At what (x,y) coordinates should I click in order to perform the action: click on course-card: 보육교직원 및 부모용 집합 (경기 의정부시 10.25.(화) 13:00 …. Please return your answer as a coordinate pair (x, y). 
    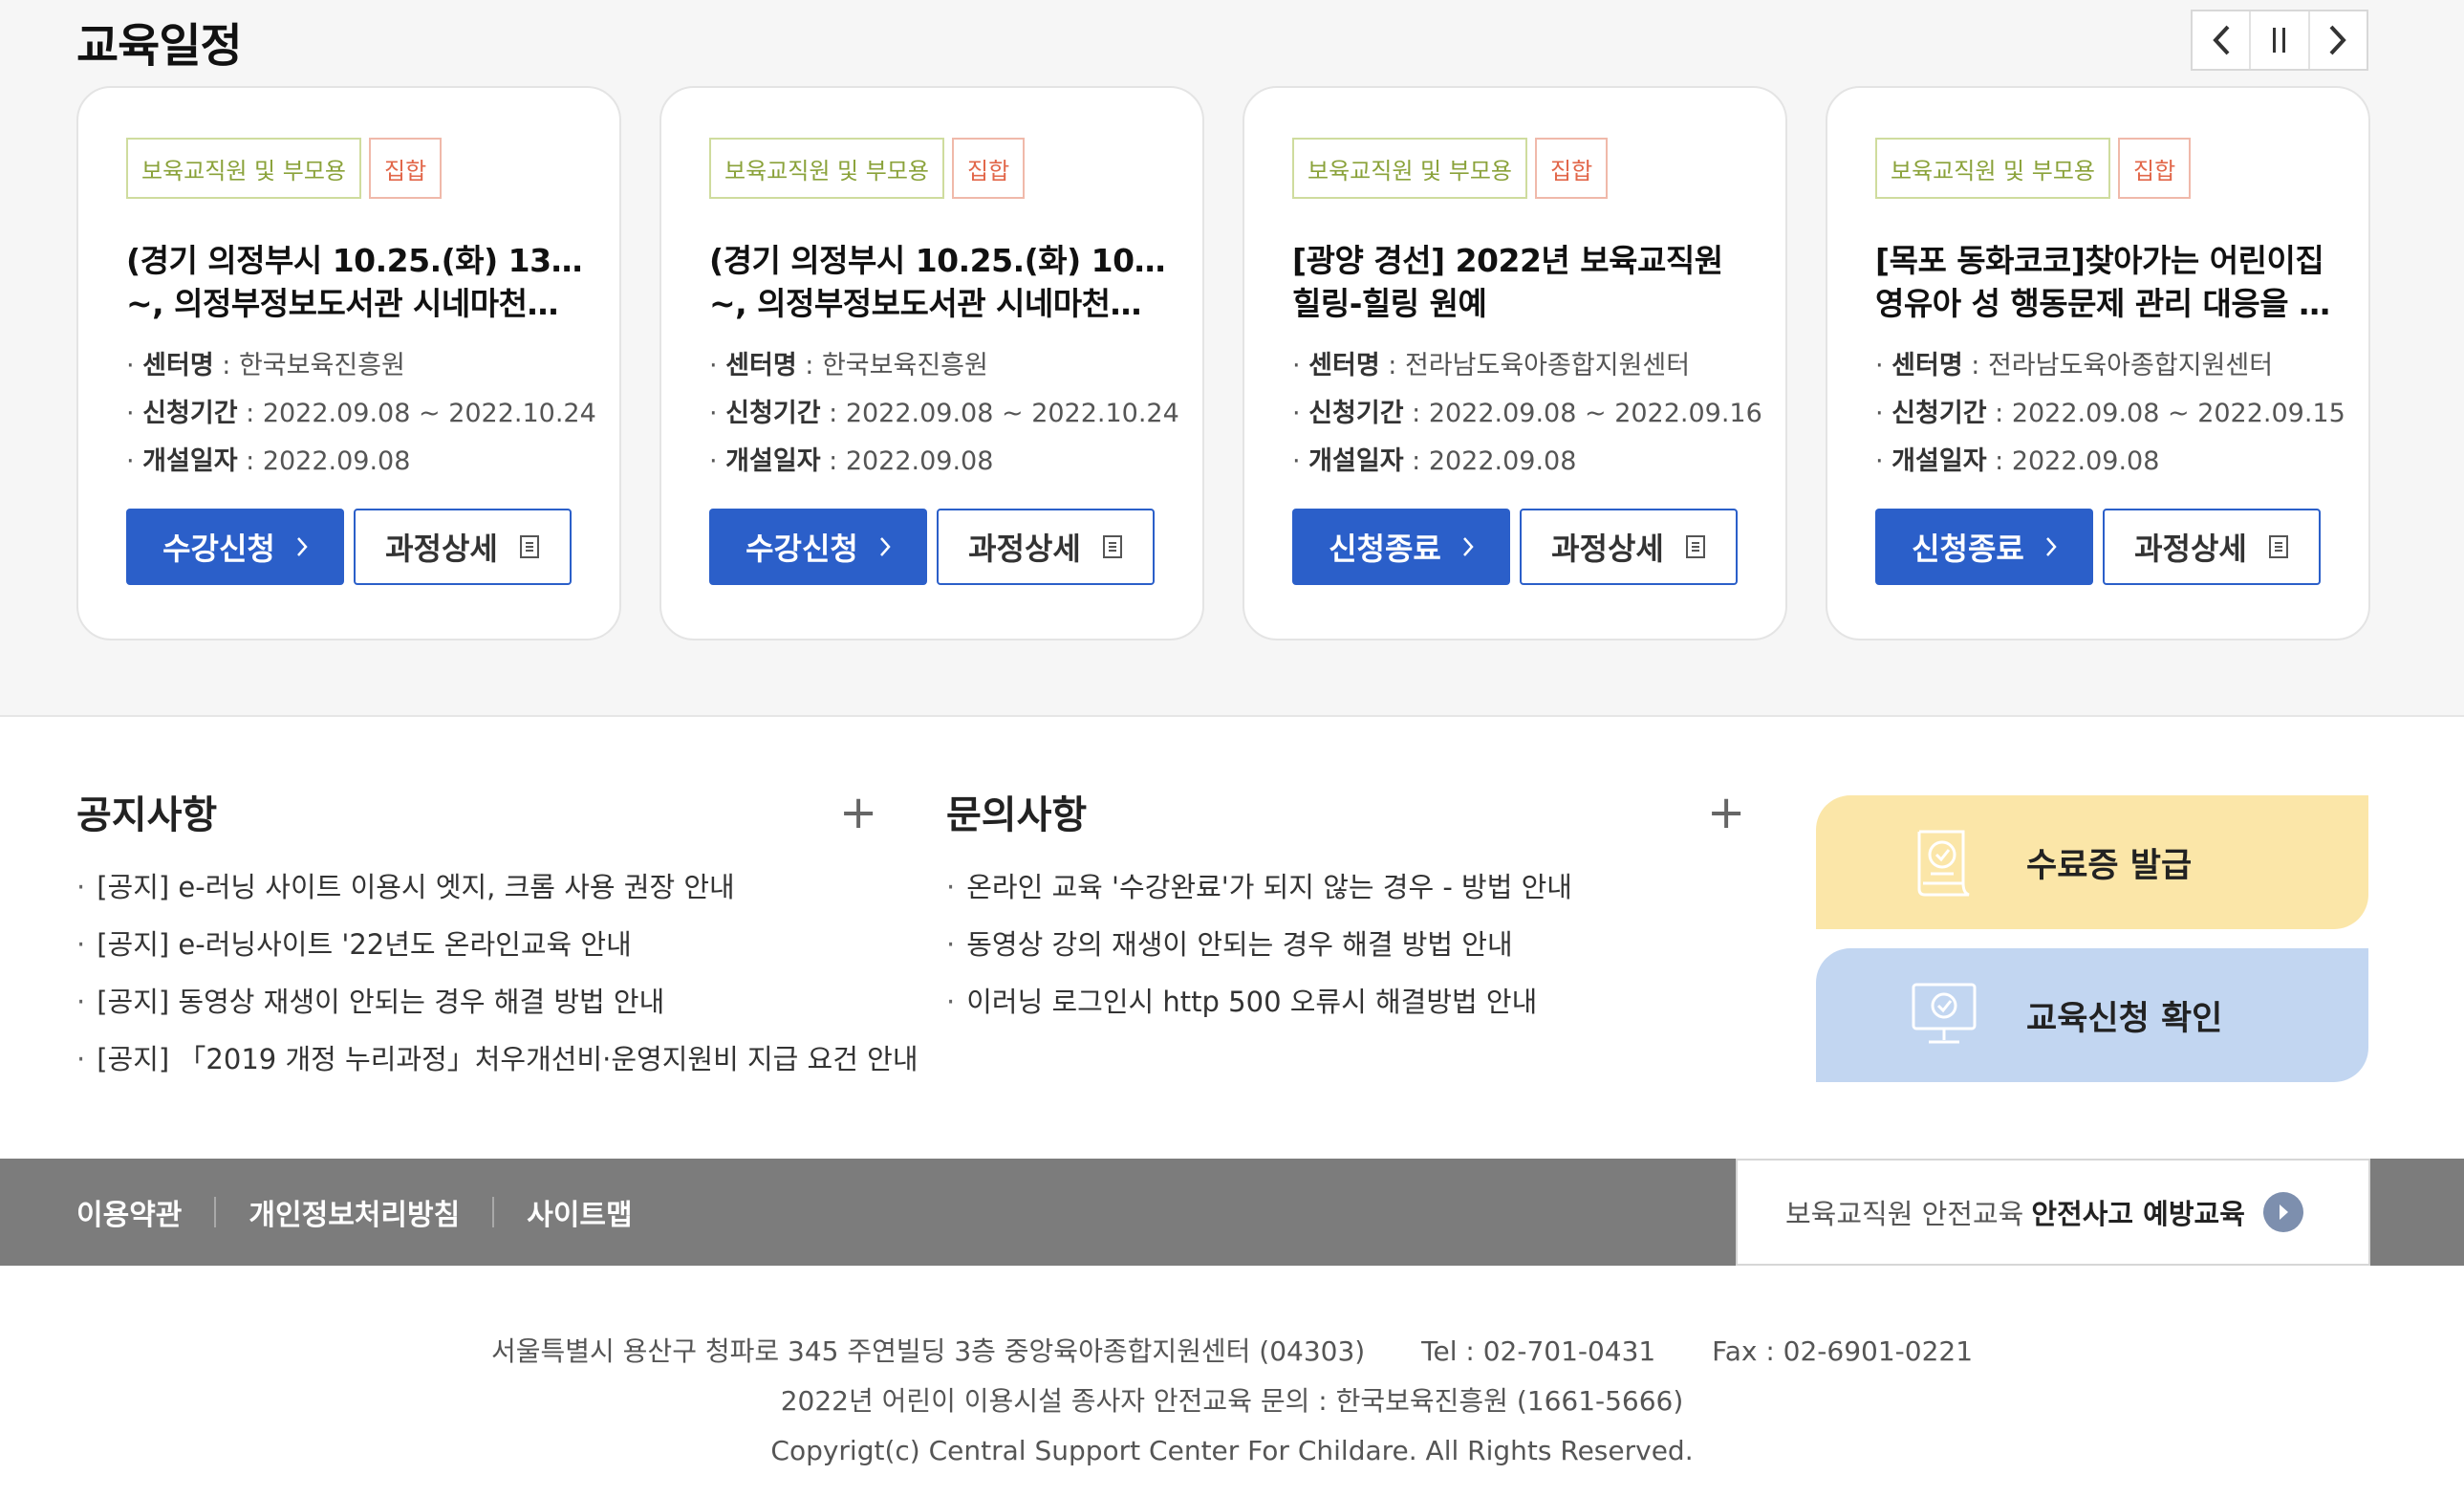
    Looking at the image, I should click on (349, 363).